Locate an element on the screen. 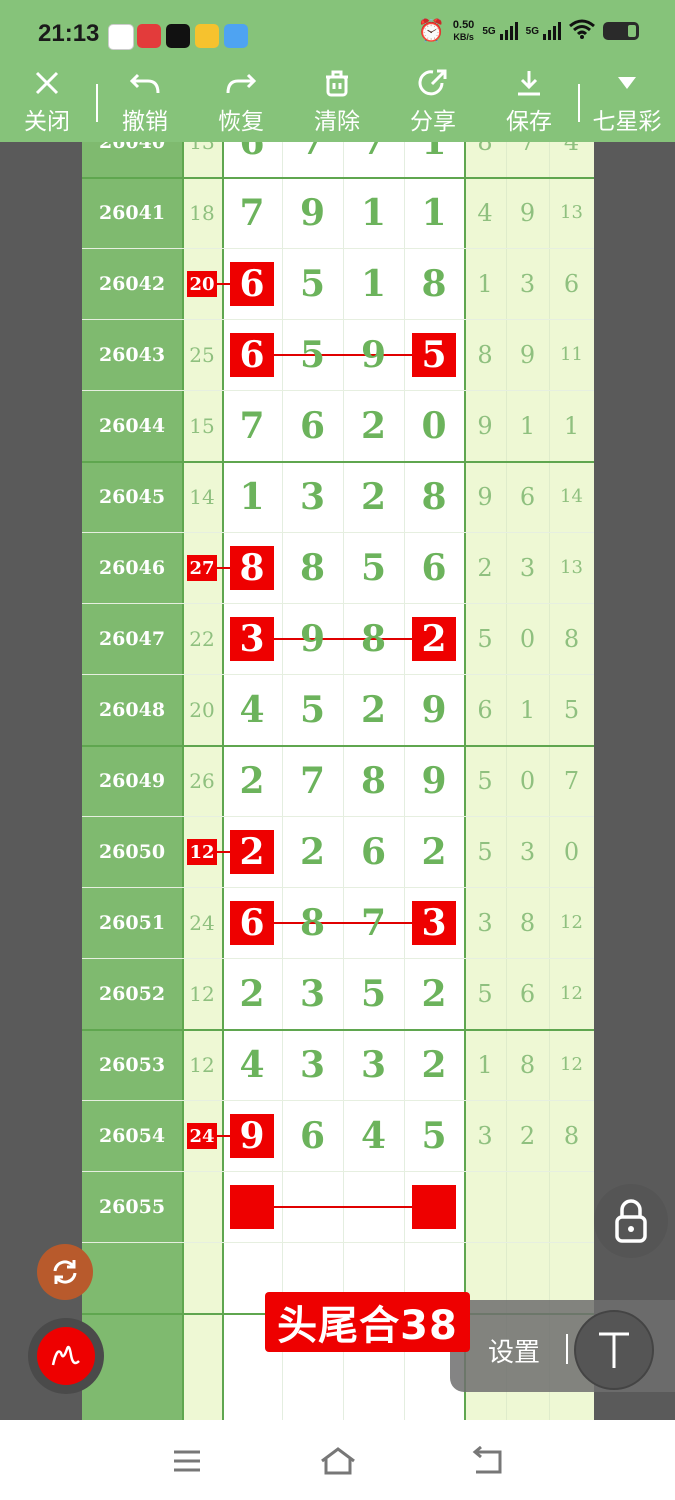 The width and height of the screenshot is (675, 1500). refresh-button is located at coordinates (65, 1272).